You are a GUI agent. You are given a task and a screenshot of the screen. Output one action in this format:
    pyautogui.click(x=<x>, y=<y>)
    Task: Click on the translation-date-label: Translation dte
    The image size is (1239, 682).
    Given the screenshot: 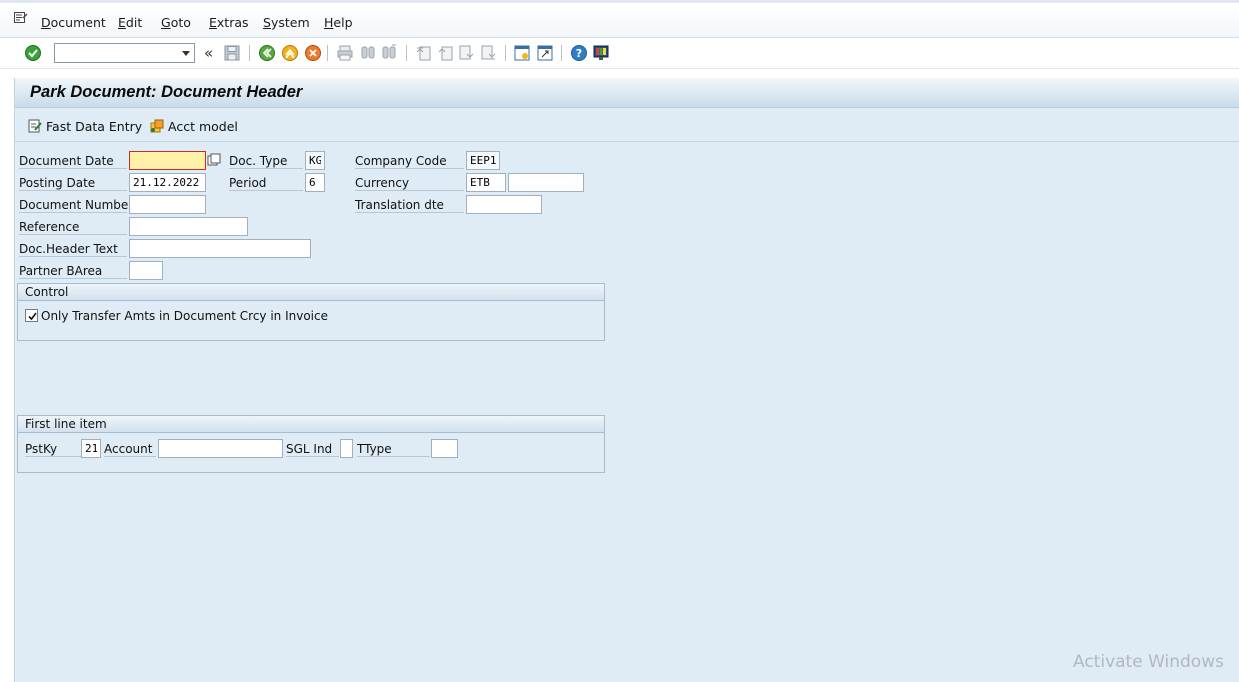 What is the action you would take?
    pyautogui.click(x=409, y=205)
    